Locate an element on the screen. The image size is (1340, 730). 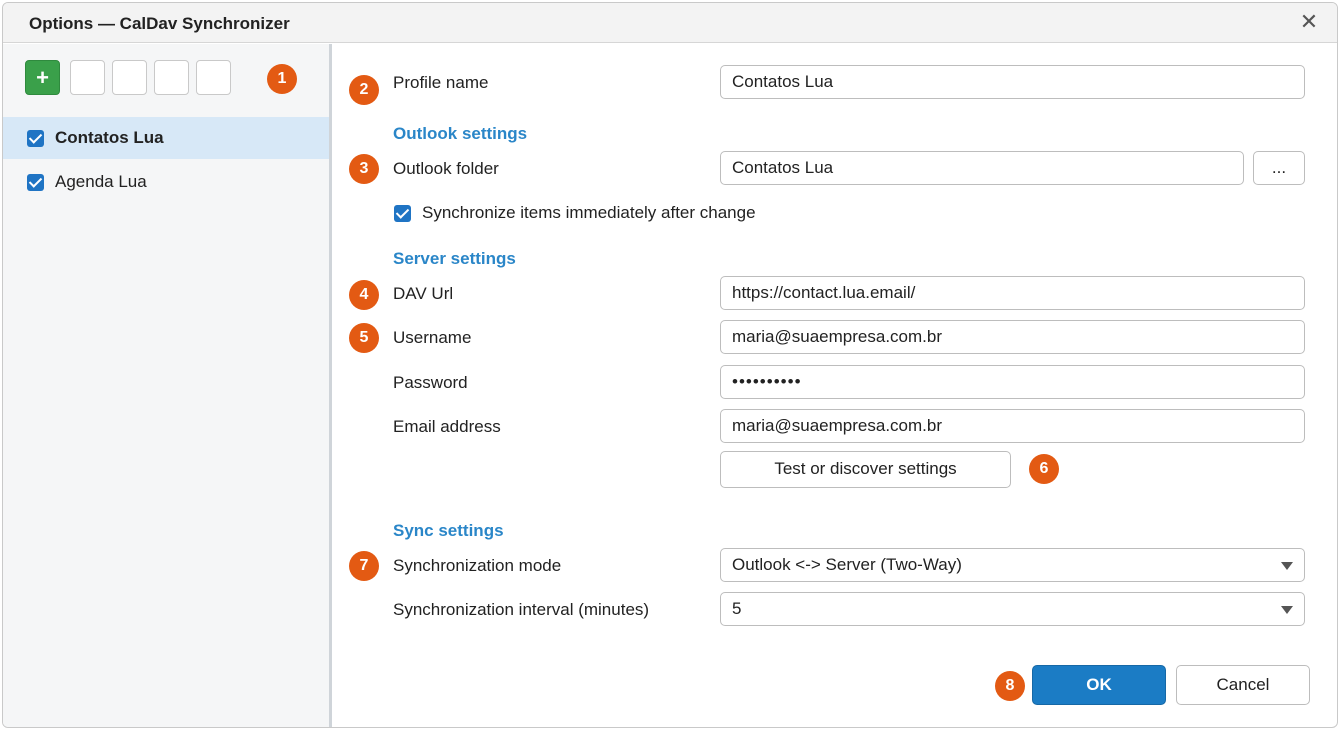
profile-name-input: Contatos Lua is located at coordinates (1012, 82).